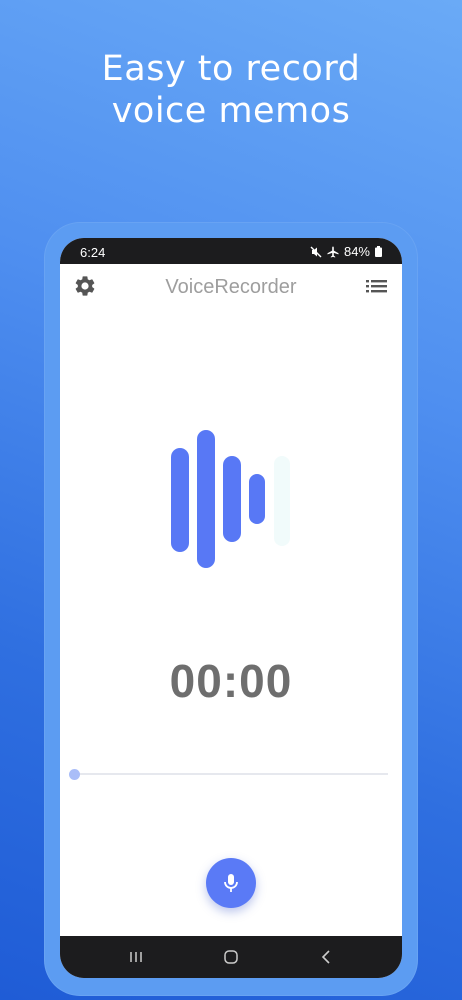  I want to click on voice-wave-logo, so click(233, 498).